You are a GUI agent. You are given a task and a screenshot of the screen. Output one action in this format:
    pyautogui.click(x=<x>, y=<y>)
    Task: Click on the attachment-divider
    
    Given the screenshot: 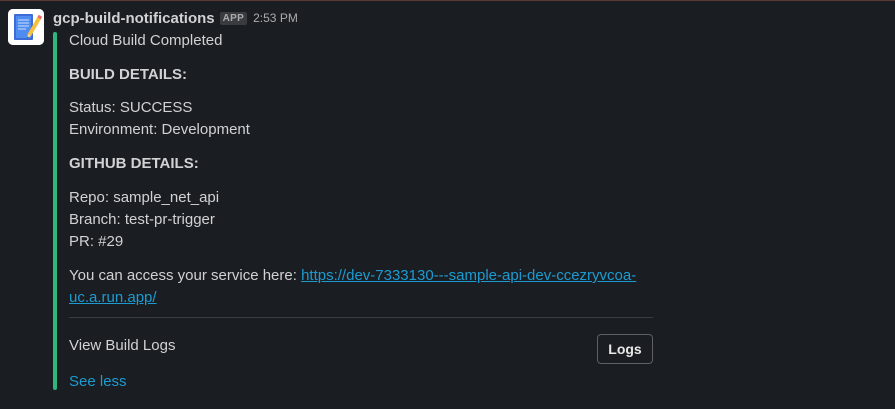 What is the action you would take?
    pyautogui.click(x=361, y=317)
    